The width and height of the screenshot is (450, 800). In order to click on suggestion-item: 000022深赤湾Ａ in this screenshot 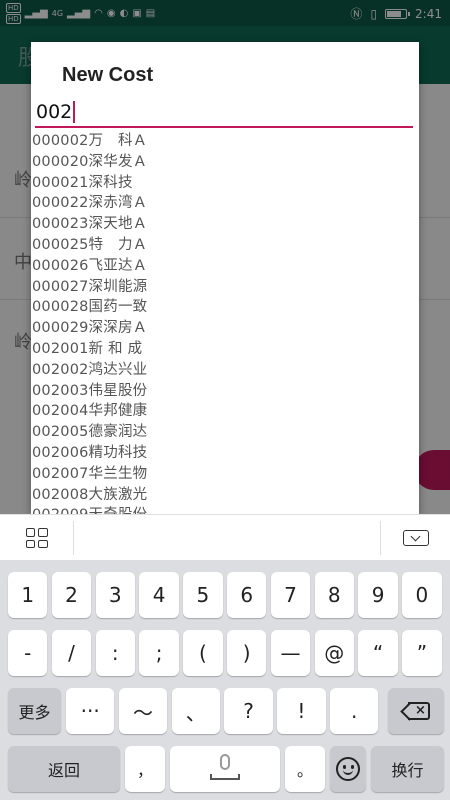, I will do `click(224, 203)`.